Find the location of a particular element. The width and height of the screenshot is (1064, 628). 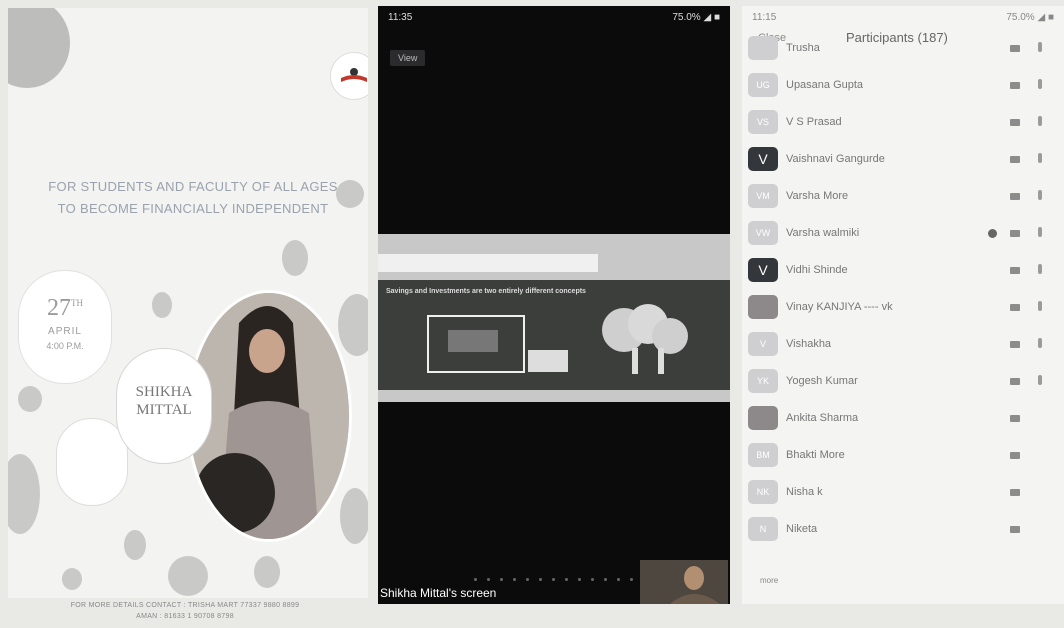

avatar: VS is located at coordinates (763, 122).